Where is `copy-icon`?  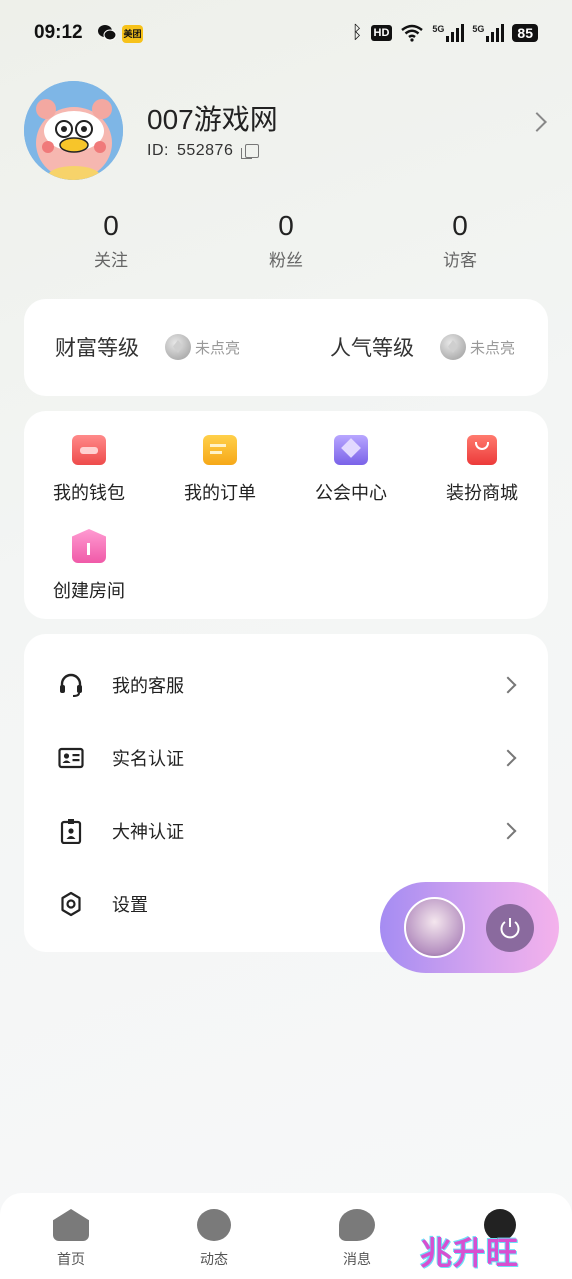
copy-icon is located at coordinates (250, 151).